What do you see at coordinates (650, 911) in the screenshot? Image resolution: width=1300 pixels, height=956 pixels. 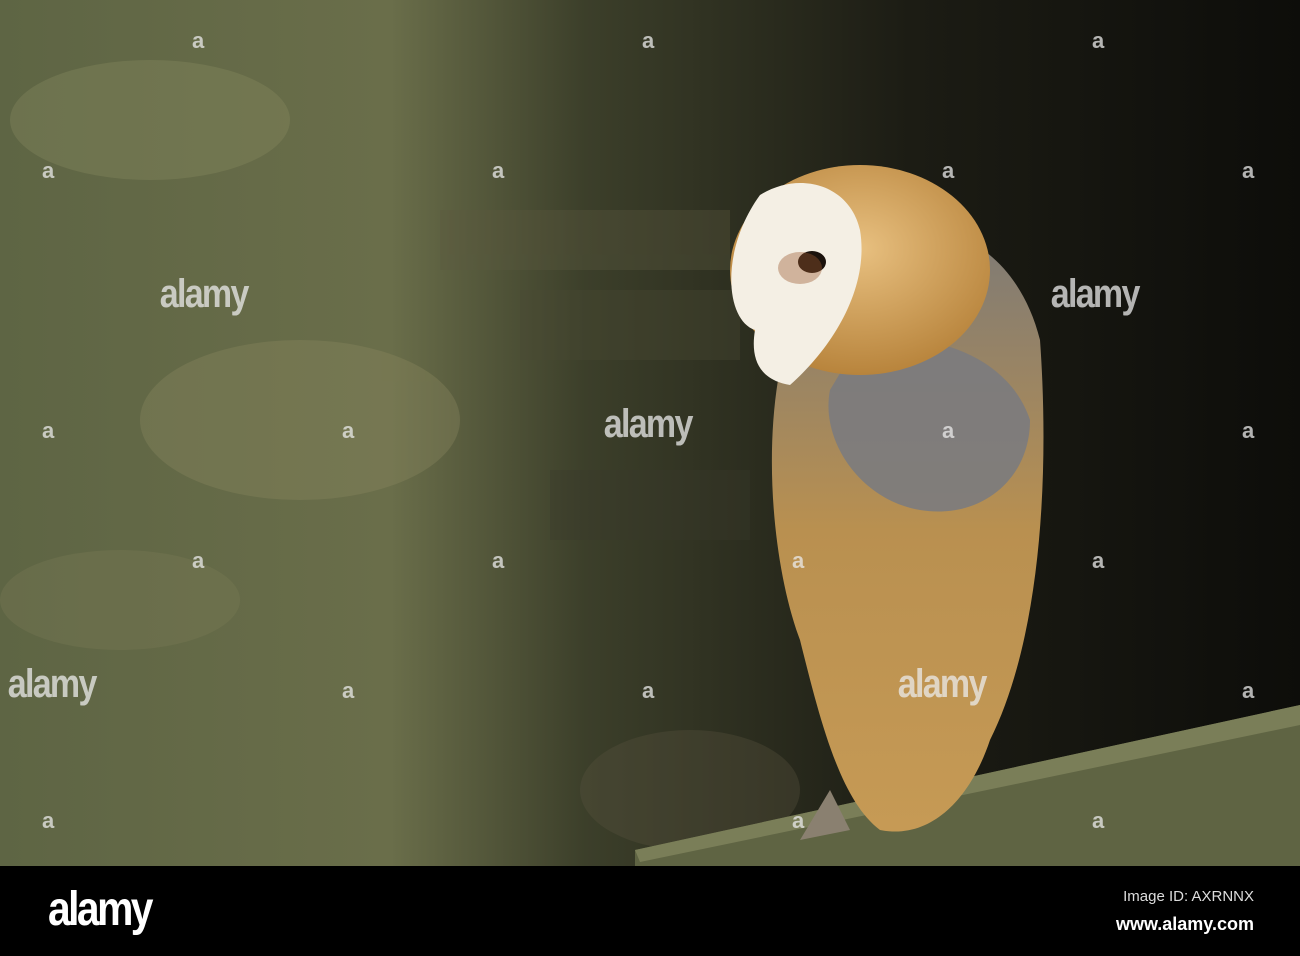 I see `footer-bar: alamy Image ID: AXRNNX www.alamy.com` at bounding box center [650, 911].